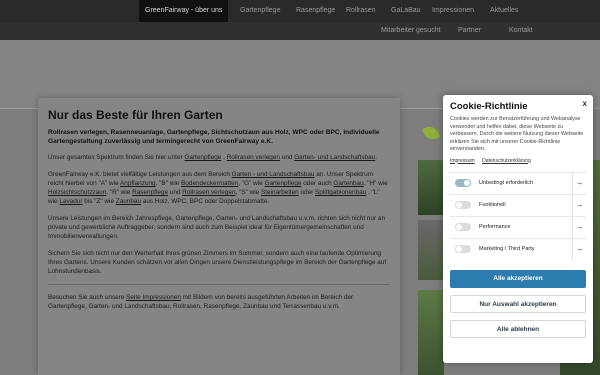 The width and height of the screenshot is (600, 375). What do you see at coordinates (273, 174) in the screenshot?
I see `link-galabau: Garten - und Landschaftsbau` at bounding box center [273, 174].